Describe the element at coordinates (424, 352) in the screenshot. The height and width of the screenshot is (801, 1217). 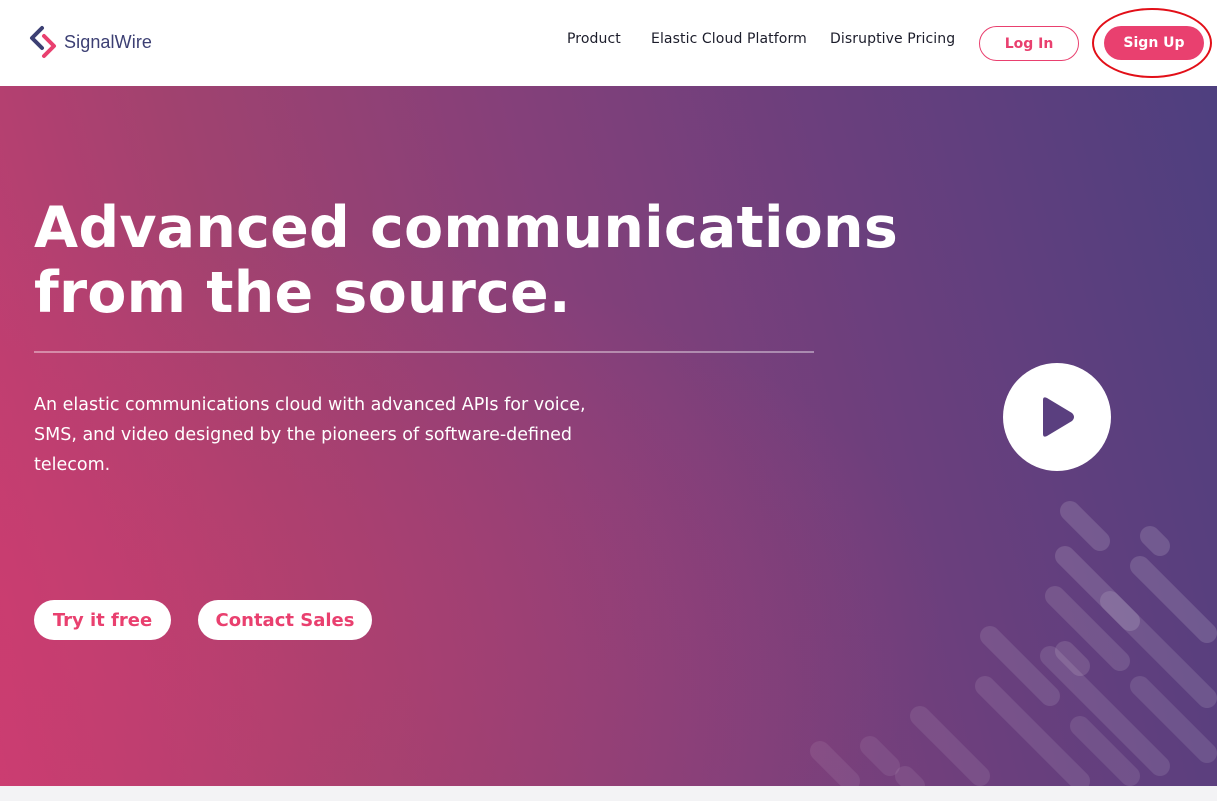
I see `hero-divider` at that location.